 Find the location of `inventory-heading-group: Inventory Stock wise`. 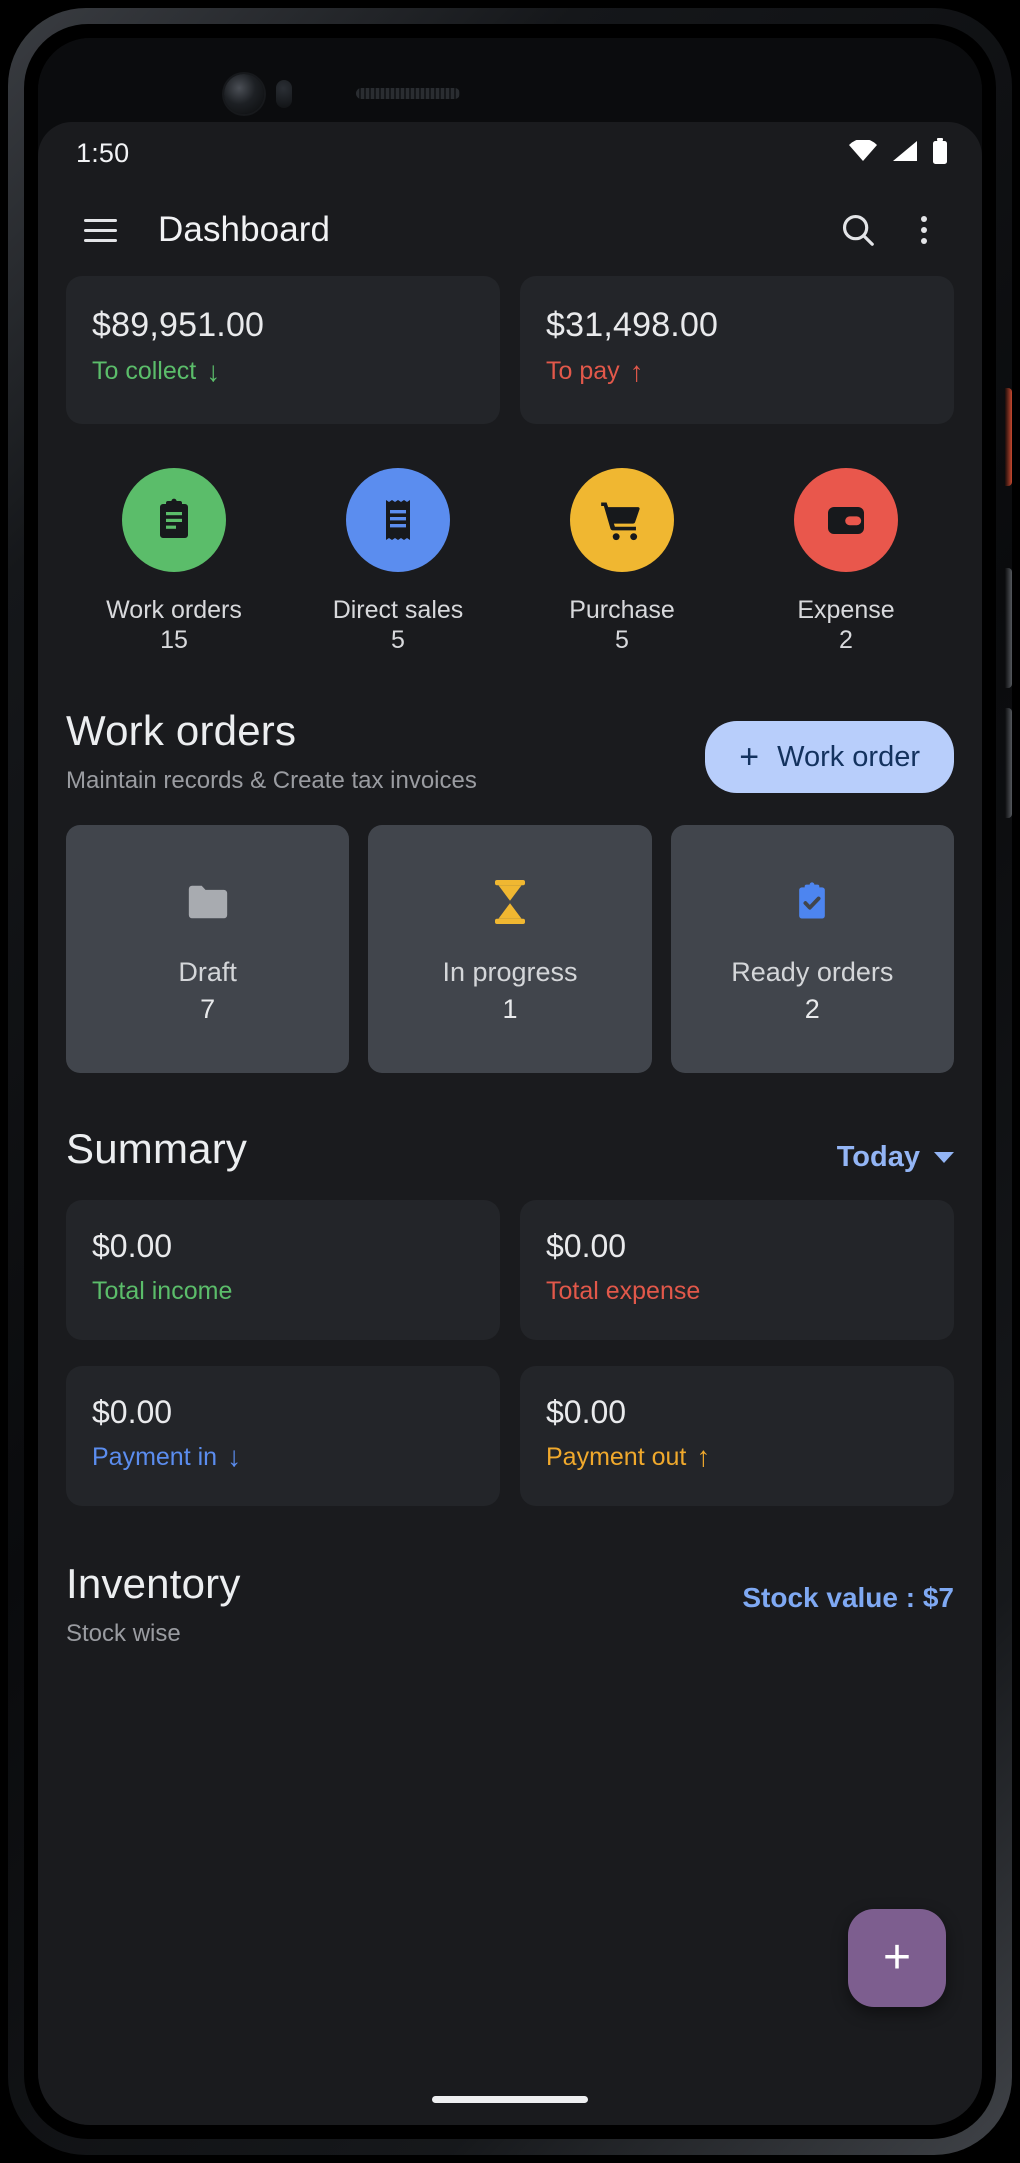

inventory-heading-group: Inventory Stock wise is located at coordinates (153, 1605).